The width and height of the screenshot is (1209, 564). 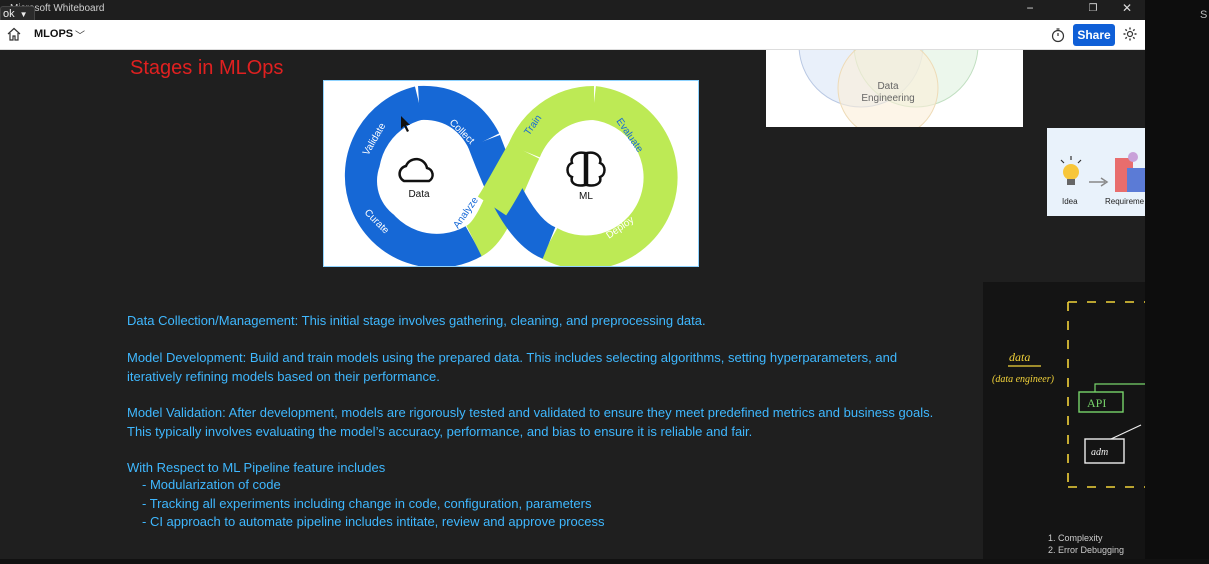 I want to click on chevron-down-icon: ▼, so click(x=23, y=14).